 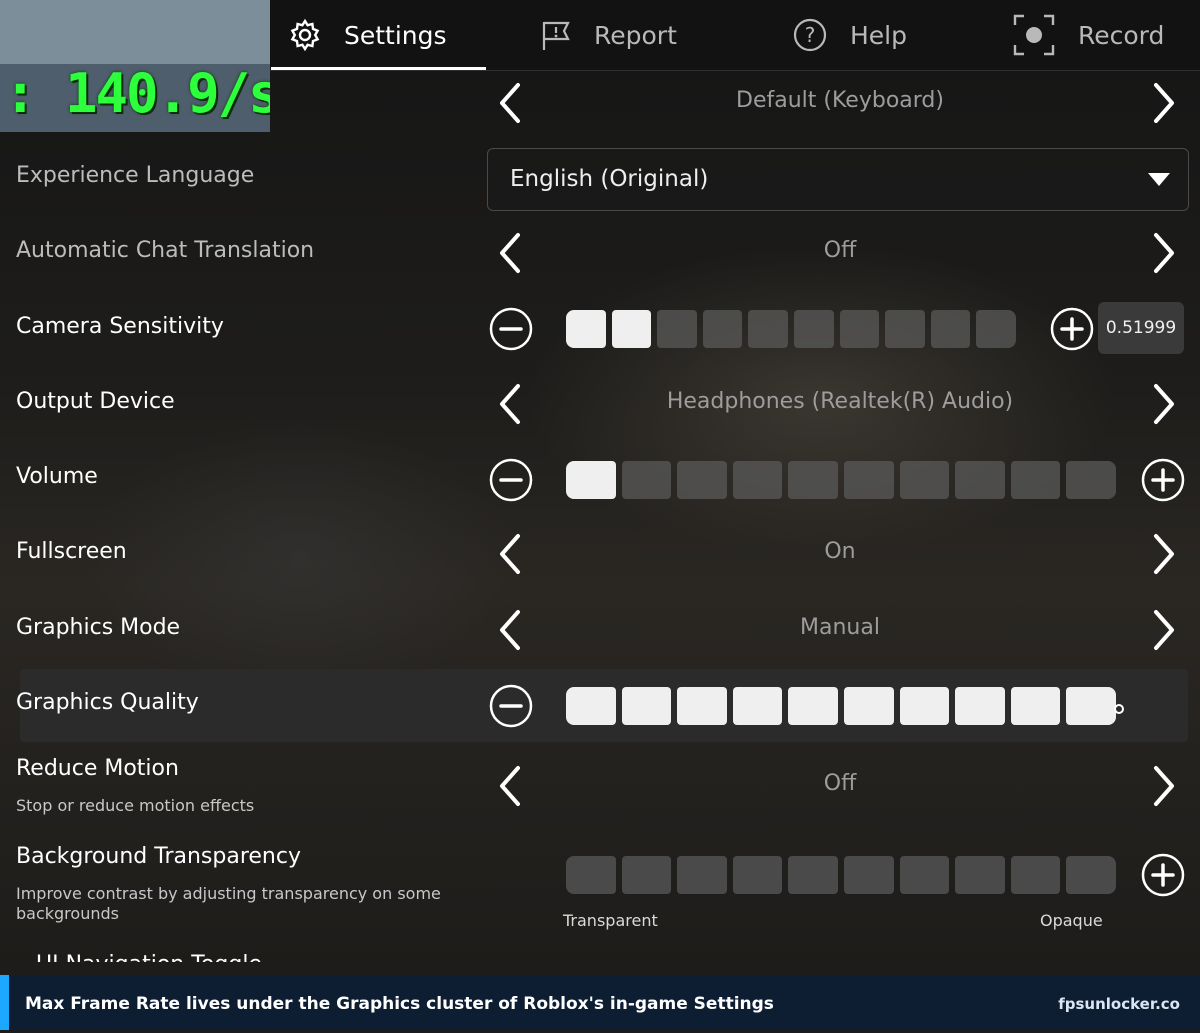 I want to click on chat-translation-prev-button, so click(x=511, y=253).